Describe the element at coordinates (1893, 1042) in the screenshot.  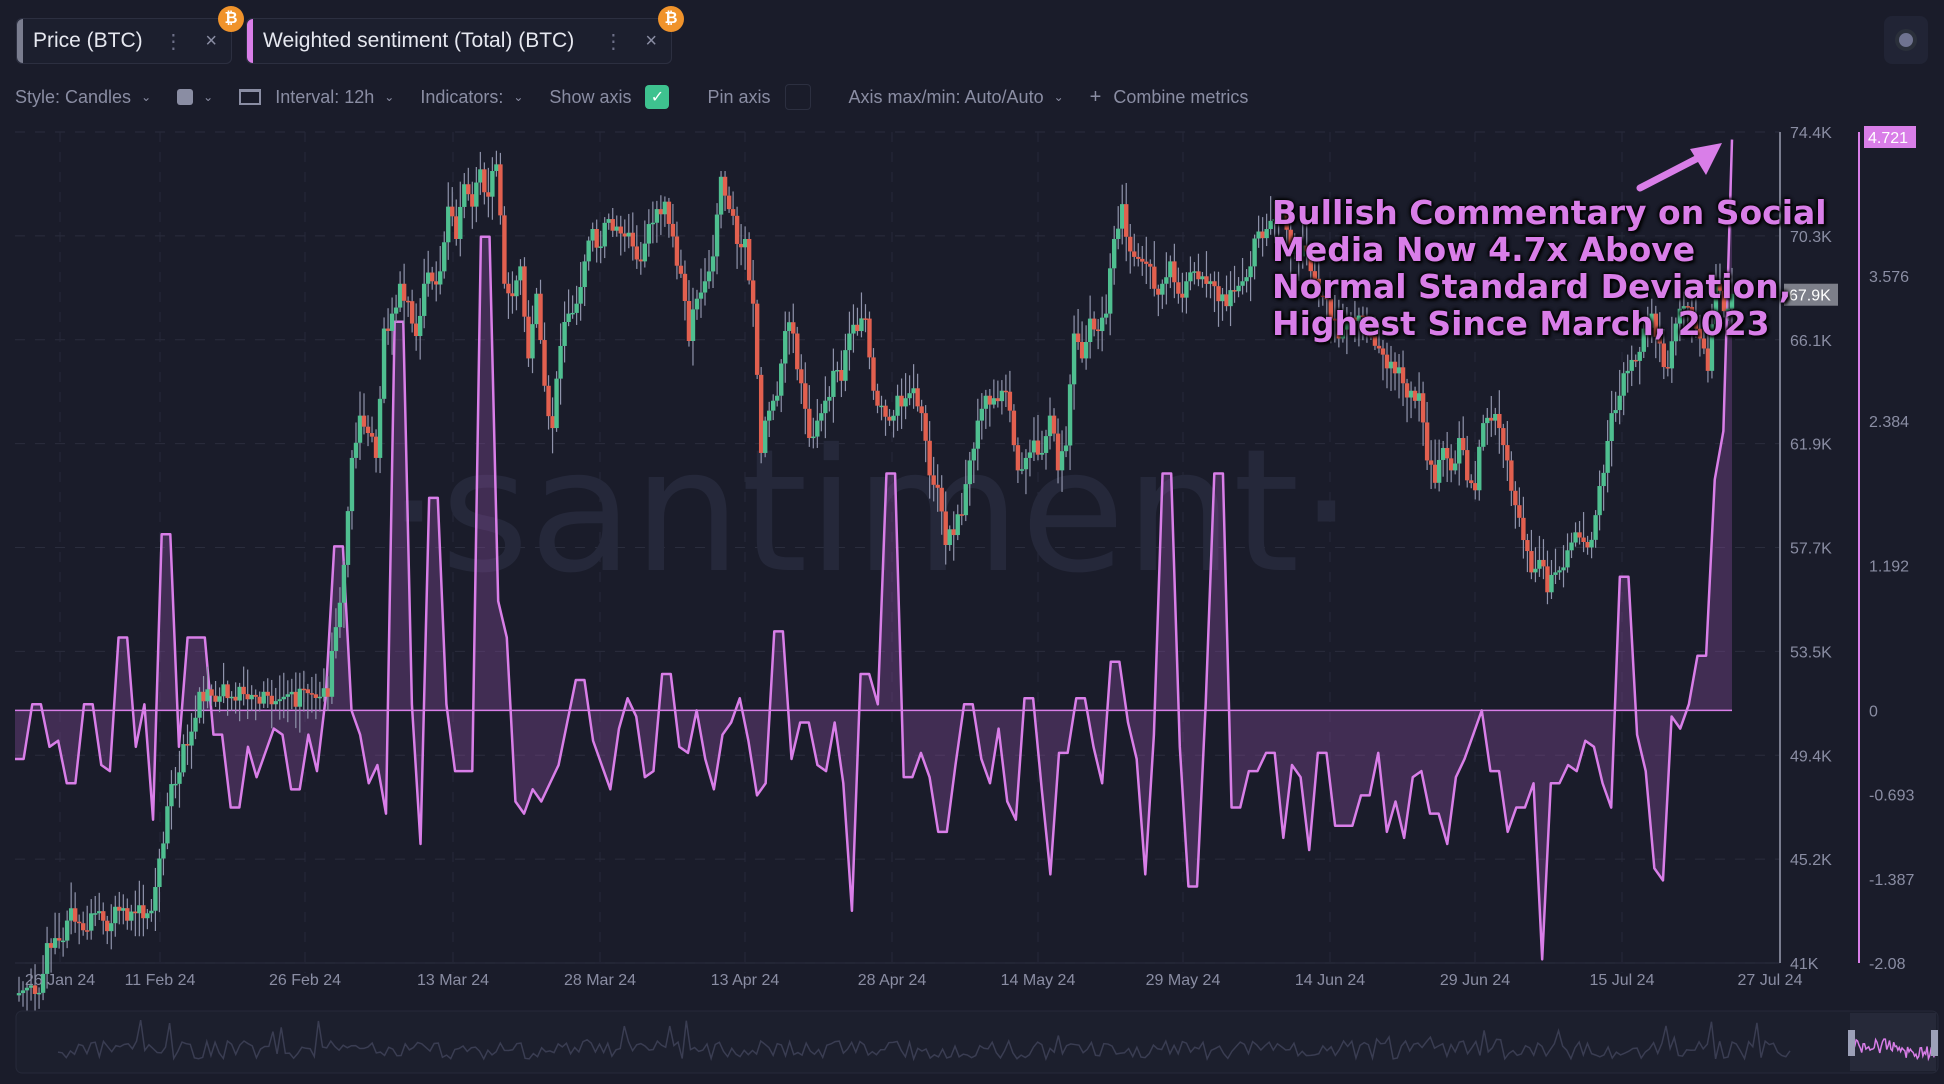
I see `navigator-selection` at that location.